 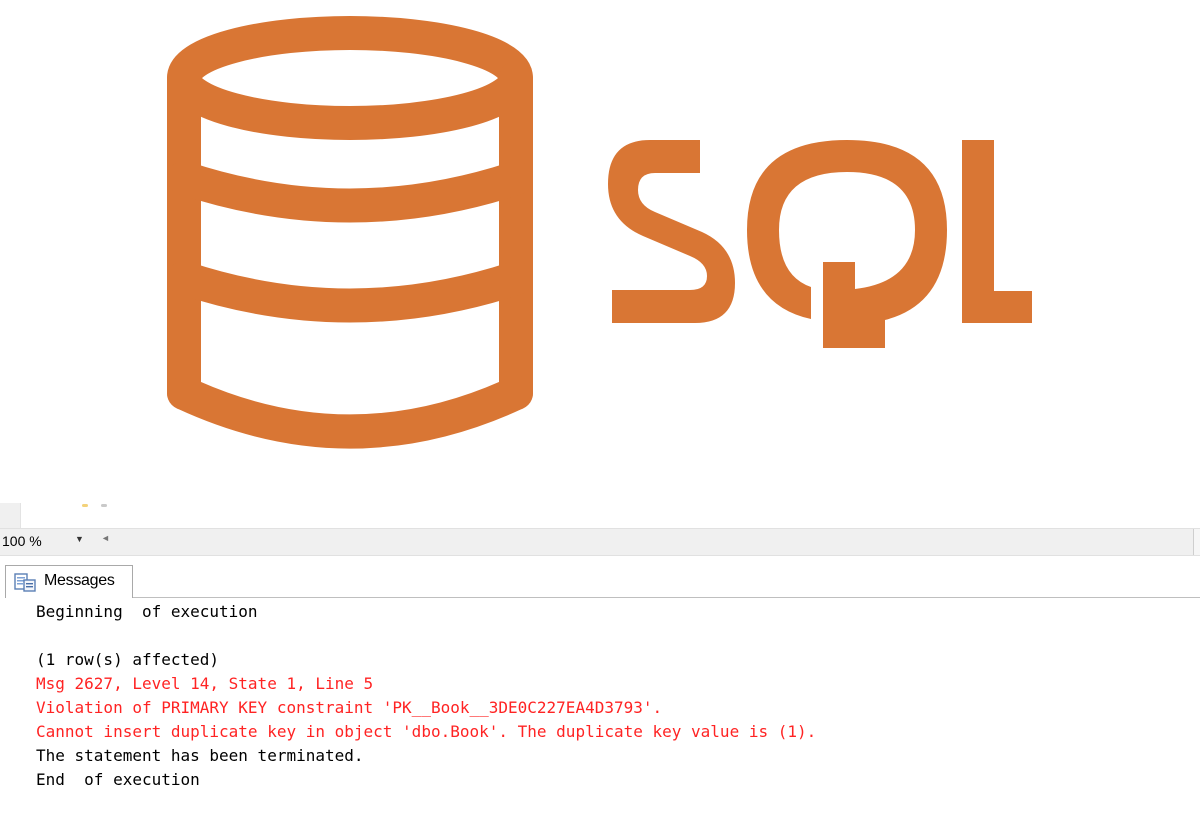 I want to click on zoom-select: 100 % ▼, so click(x=46, y=542).